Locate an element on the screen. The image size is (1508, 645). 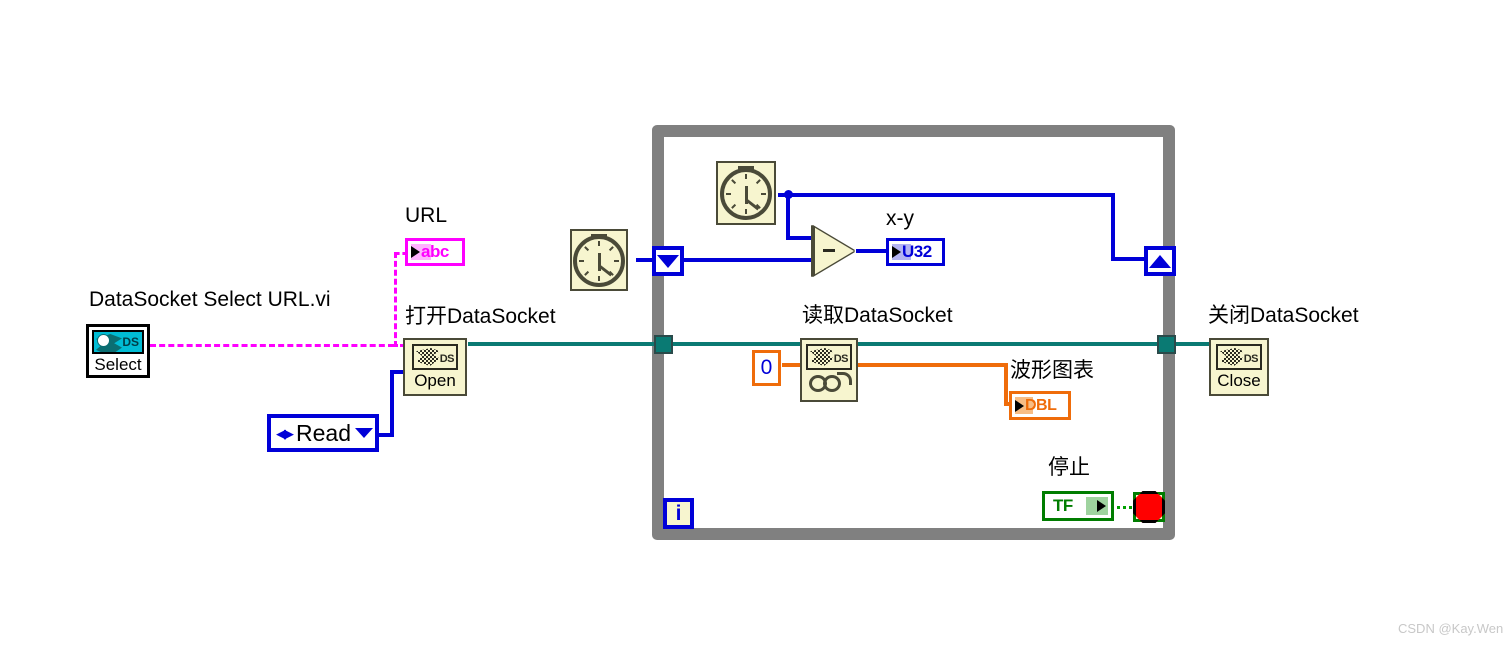
chevron-down-icon is located at coordinates (363, 433).